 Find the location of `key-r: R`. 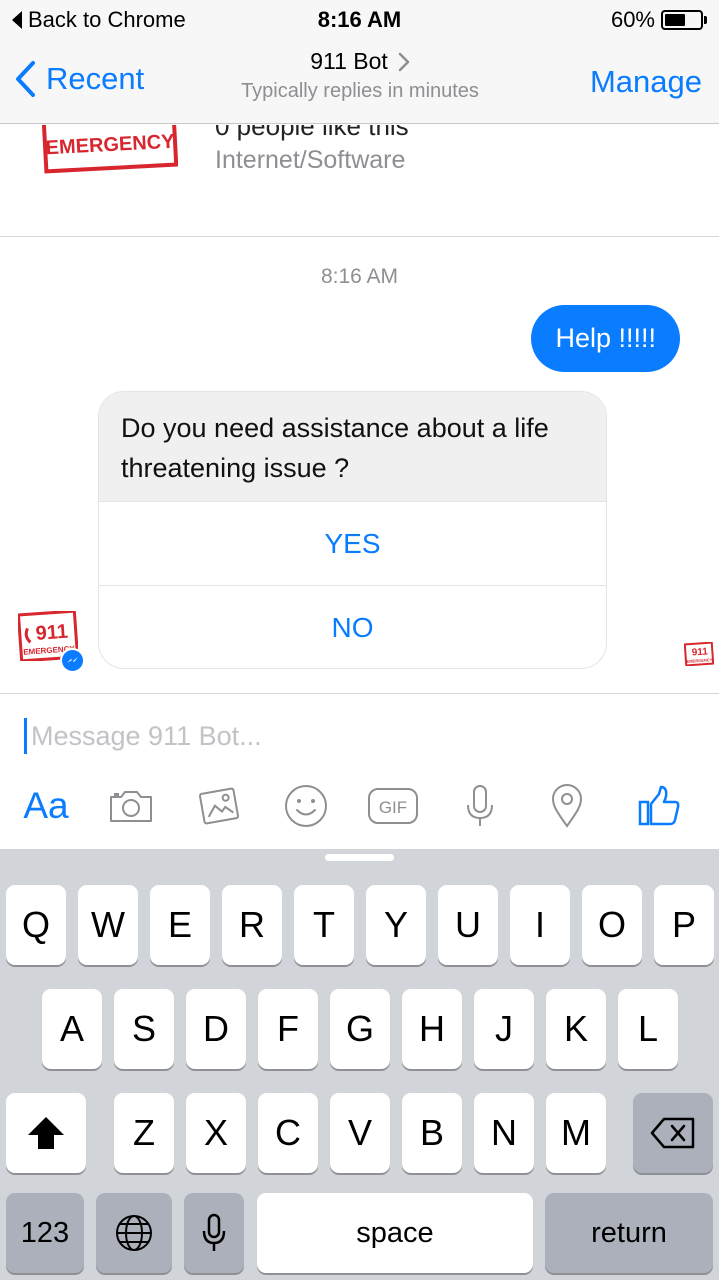

key-r: R is located at coordinates (252, 925).